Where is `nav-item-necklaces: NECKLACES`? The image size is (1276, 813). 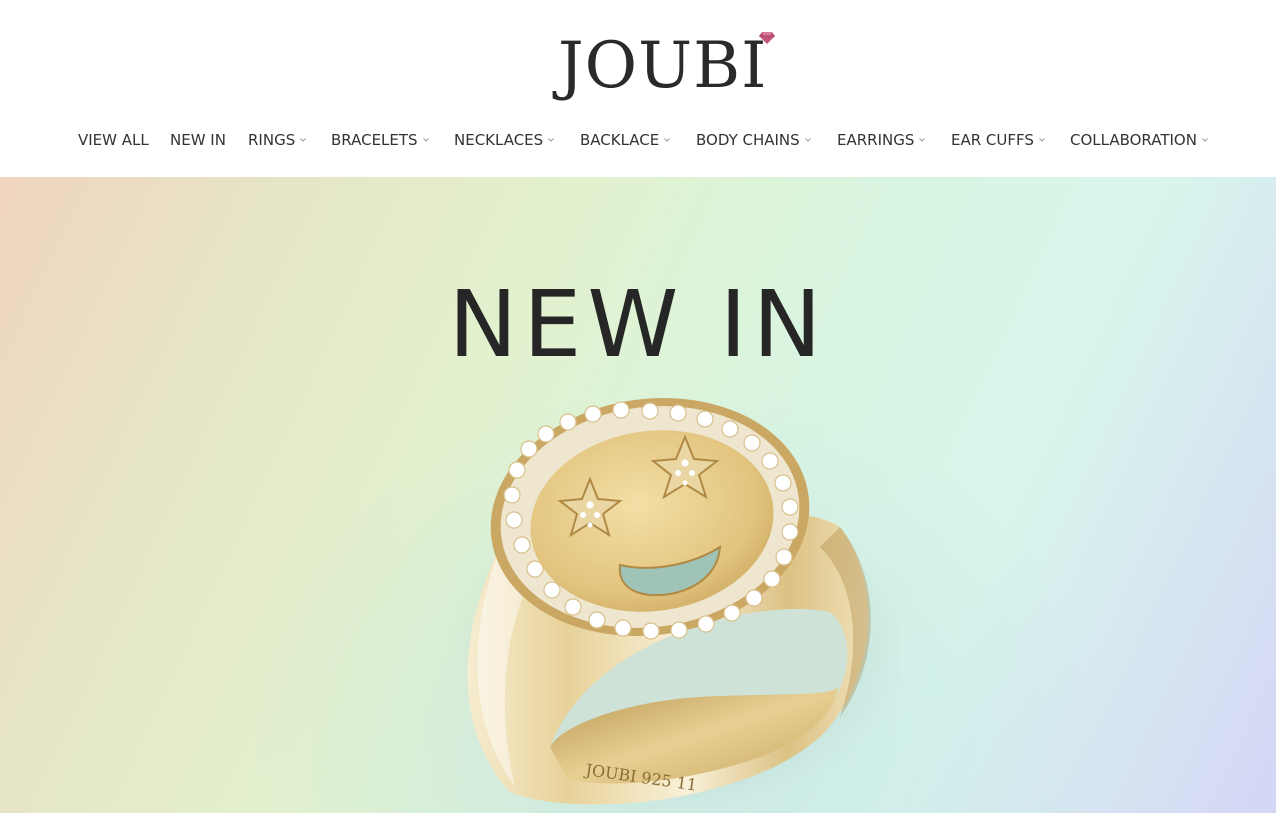 nav-item-necklaces: NECKLACES is located at coordinates (505, 140).